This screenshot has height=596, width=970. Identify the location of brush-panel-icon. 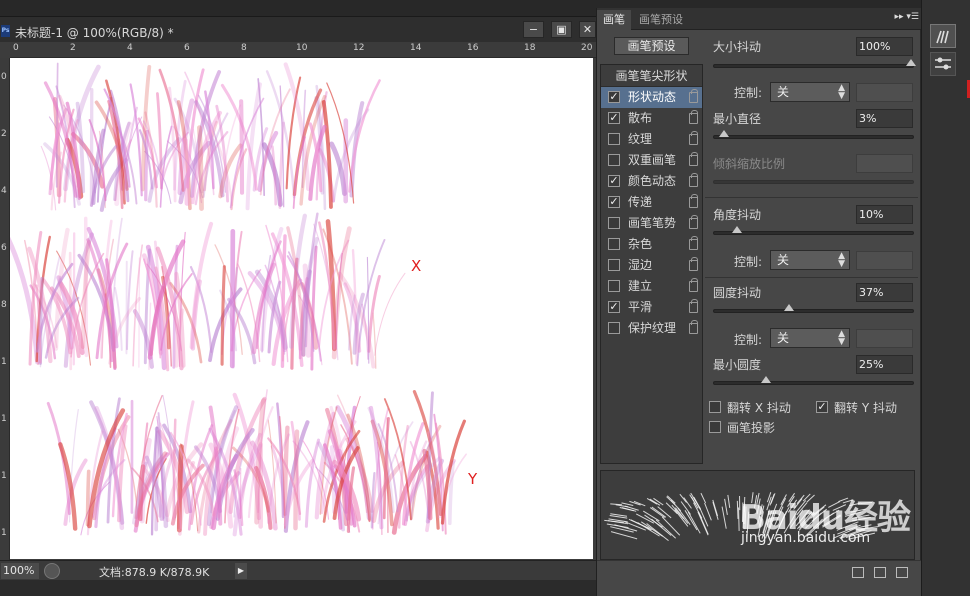
(943, 36).